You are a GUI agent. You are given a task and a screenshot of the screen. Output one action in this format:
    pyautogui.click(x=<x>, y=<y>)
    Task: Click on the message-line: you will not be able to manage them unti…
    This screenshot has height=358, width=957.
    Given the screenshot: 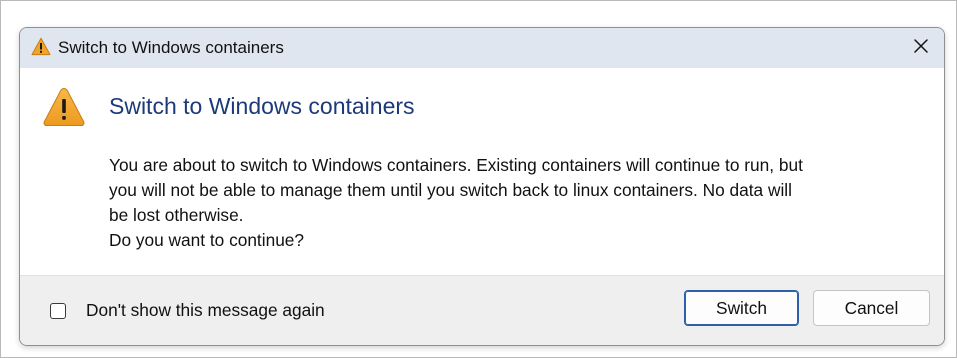 What is the action you would take?
    pyautogui.click(x=450, y=190)
    